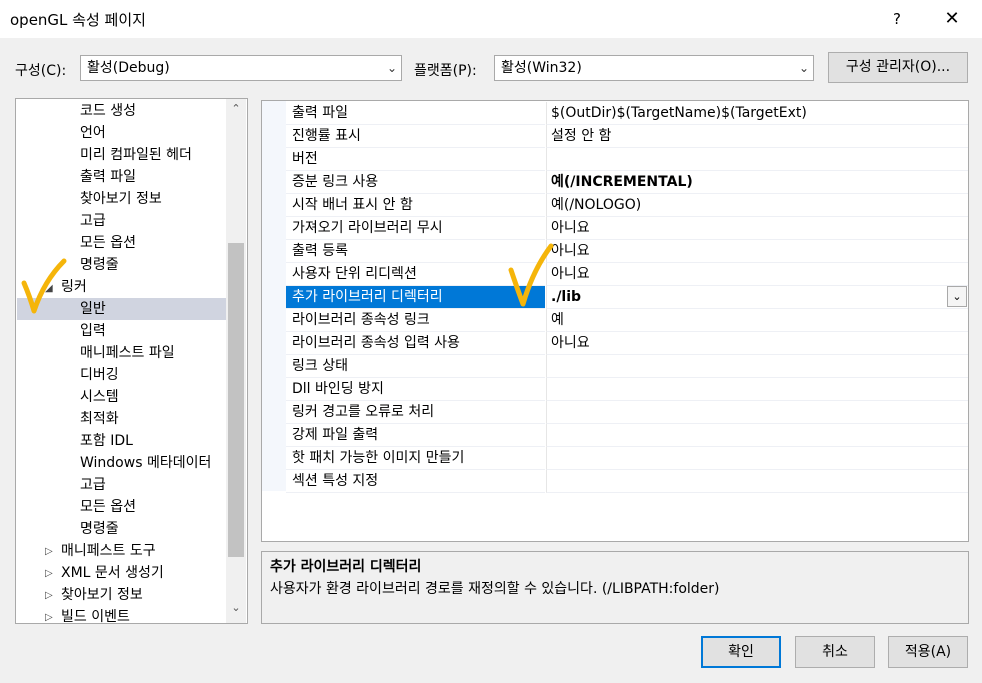 The width and height of the screenshot is (982, 683). Describe the element at coordinates (136, 155) in the screenshot. I see `tree-item: 미리 컴파일된 헤더` at that location.